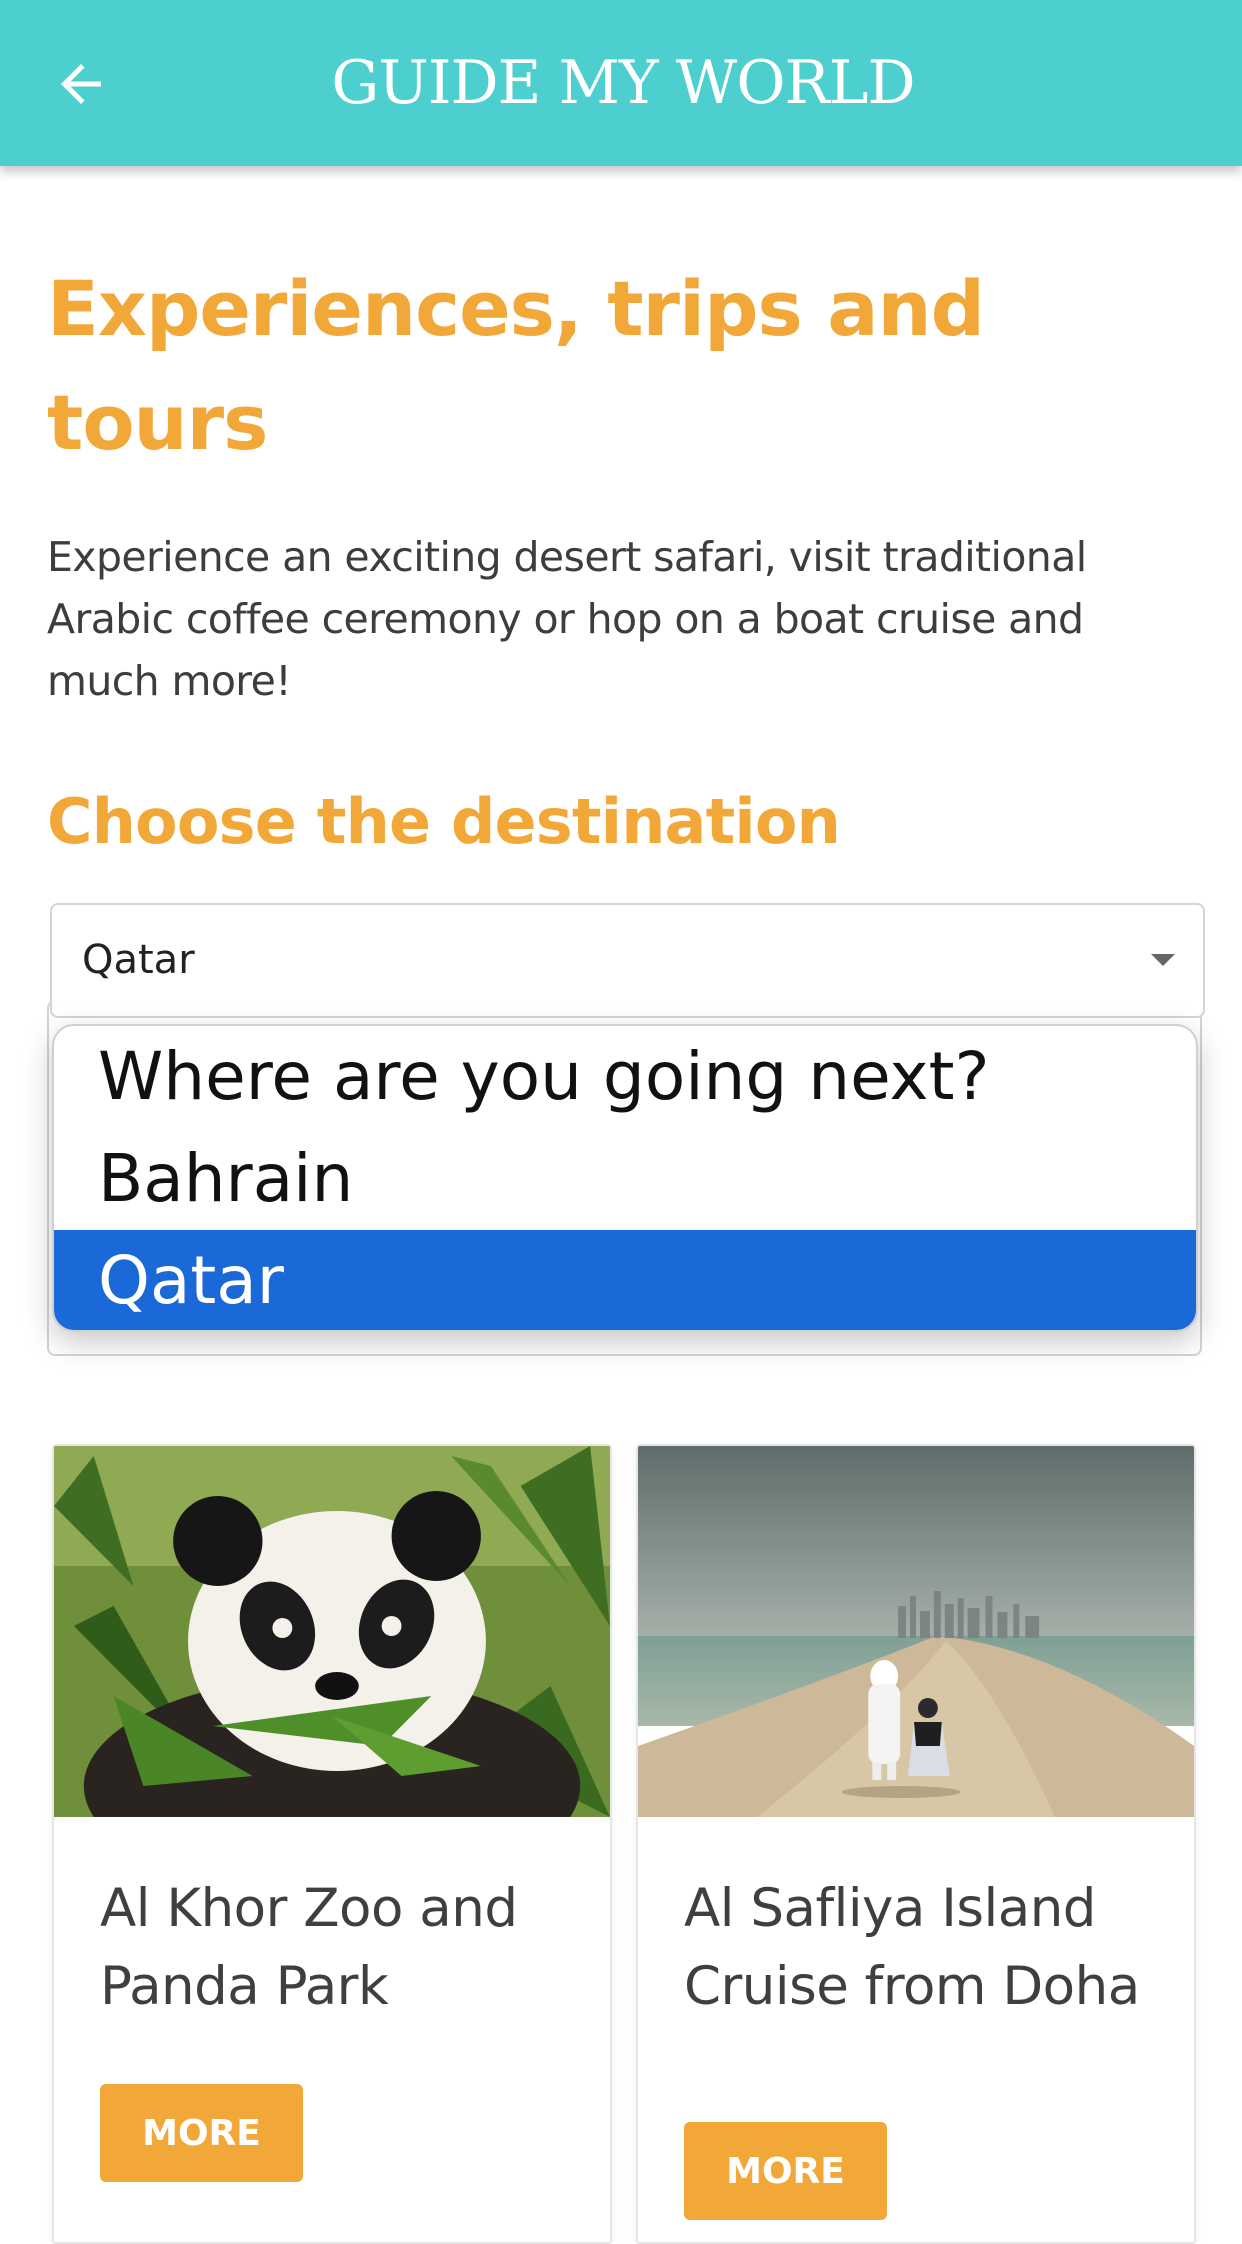 This screenshot has width=1242, height=2244. Describe the element at coordinates (625, 1077) in the screenshot. I see `option-placeholder: Where are you going next?` at that location.